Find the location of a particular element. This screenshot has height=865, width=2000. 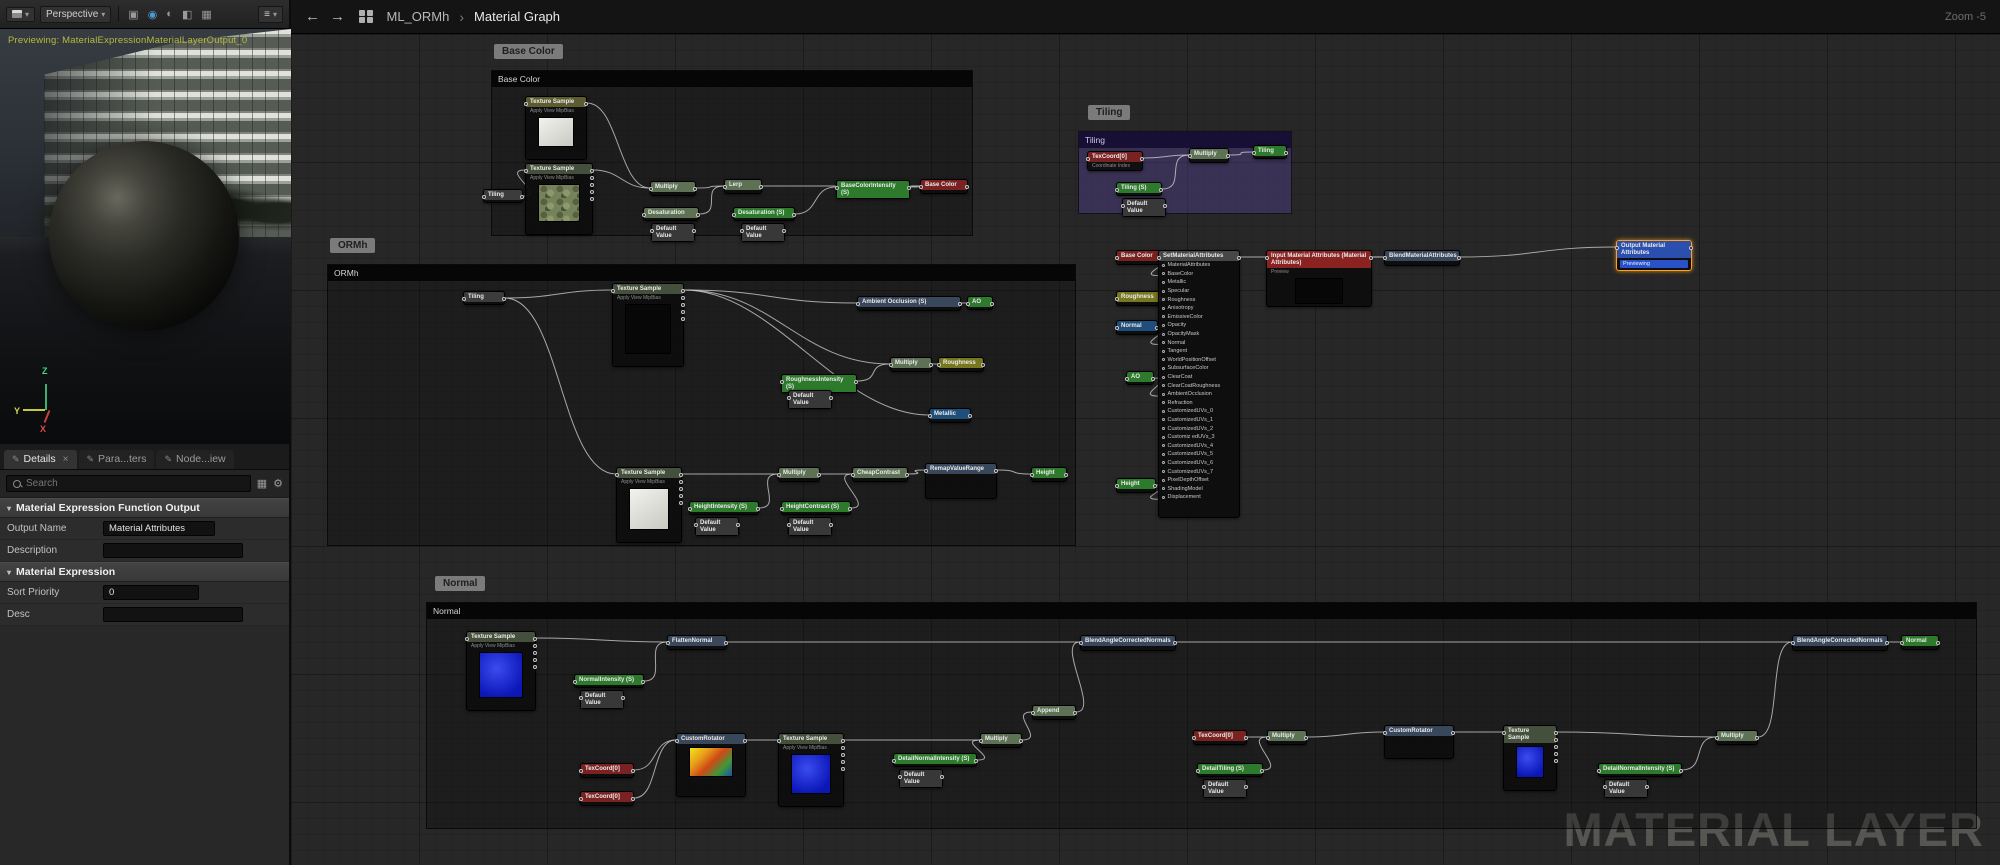

graph-node-til_param: Tiling (S) is located at coordinates (1139, 189).